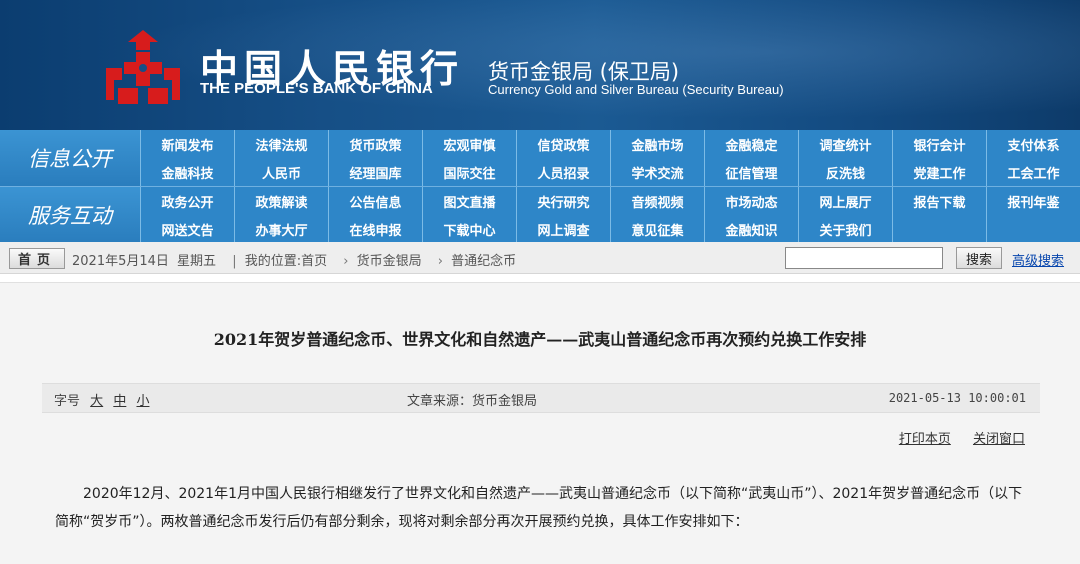 The width and height of the screenshot is (1080, 564). I want to click on home-button: 首页, so click(37, 258).